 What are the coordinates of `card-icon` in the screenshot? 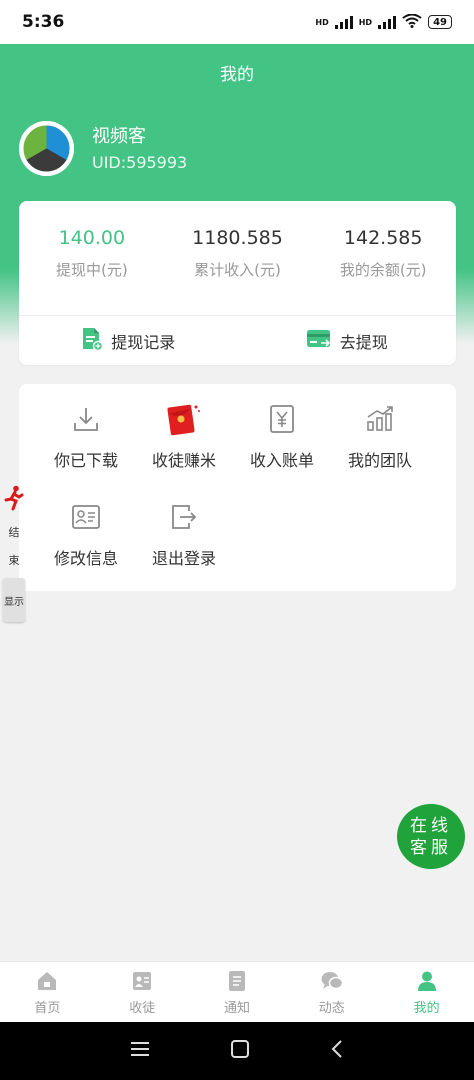 It's located at (319, 341).